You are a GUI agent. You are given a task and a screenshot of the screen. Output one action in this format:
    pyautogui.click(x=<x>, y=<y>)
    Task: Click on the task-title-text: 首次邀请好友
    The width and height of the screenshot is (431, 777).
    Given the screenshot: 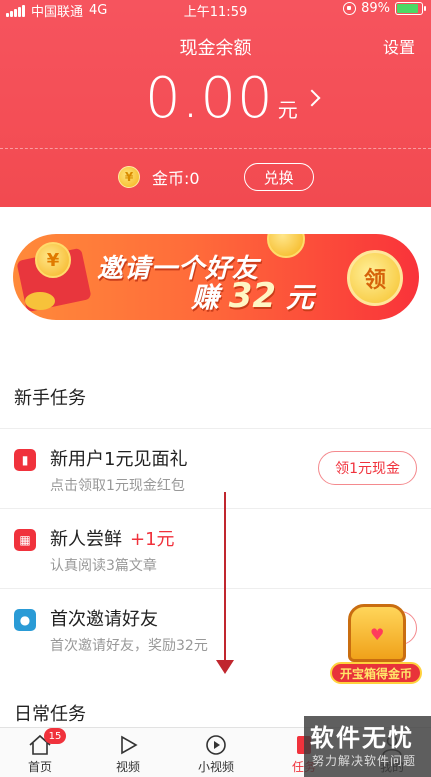 What is the action you would take?
    pyautogui.click(x=104, y=619)
    